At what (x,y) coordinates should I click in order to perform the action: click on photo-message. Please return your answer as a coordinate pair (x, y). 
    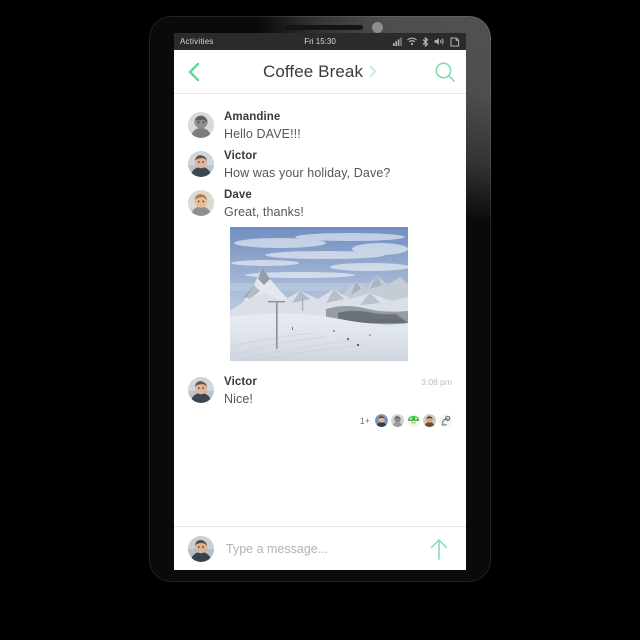
    Looking at the image, I should click on (320, 291).